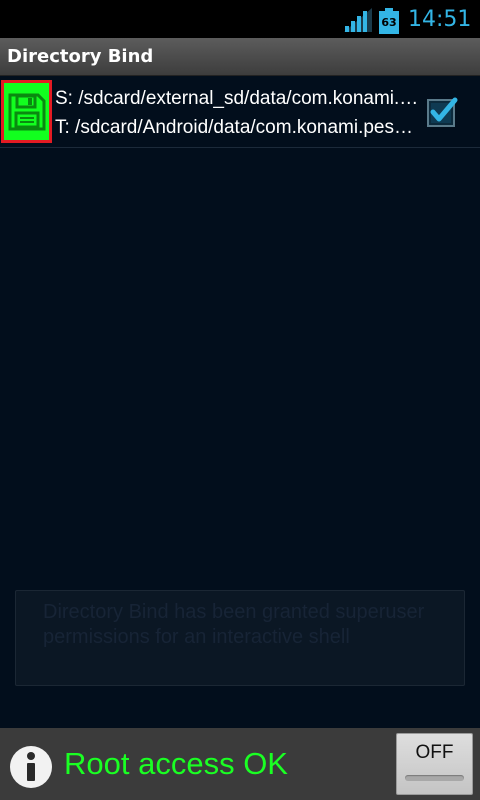 This screenshot has height=800, width=480. I want to click on root-status-text: Root access OK, so click(176, 763).